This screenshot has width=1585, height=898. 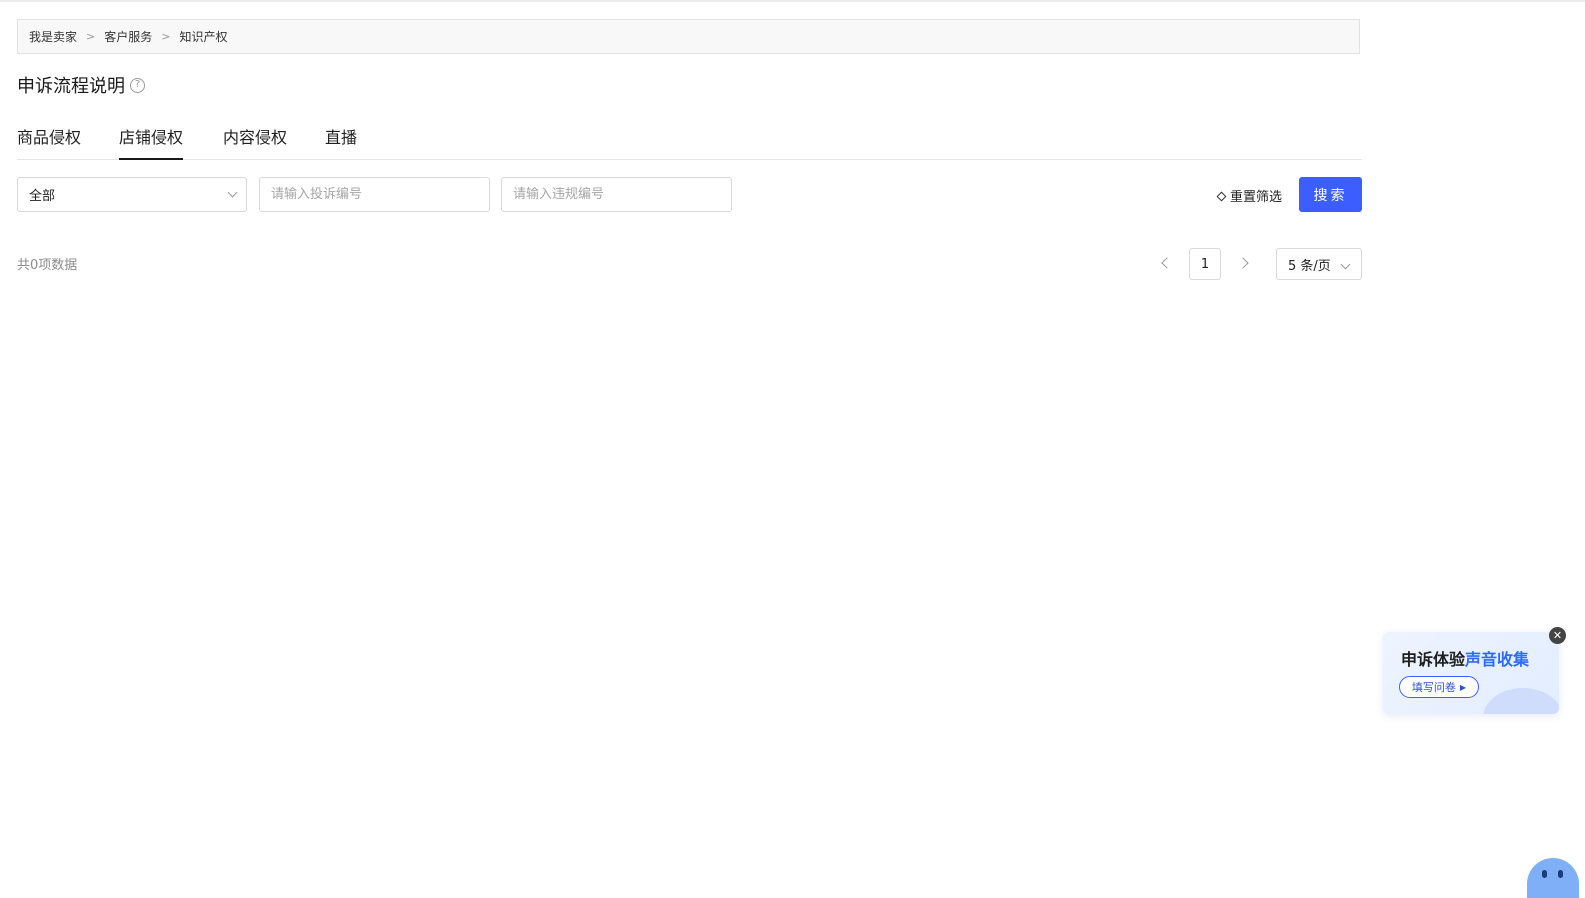 I want to click on eraser-icon, so click(x=1221, y=196).